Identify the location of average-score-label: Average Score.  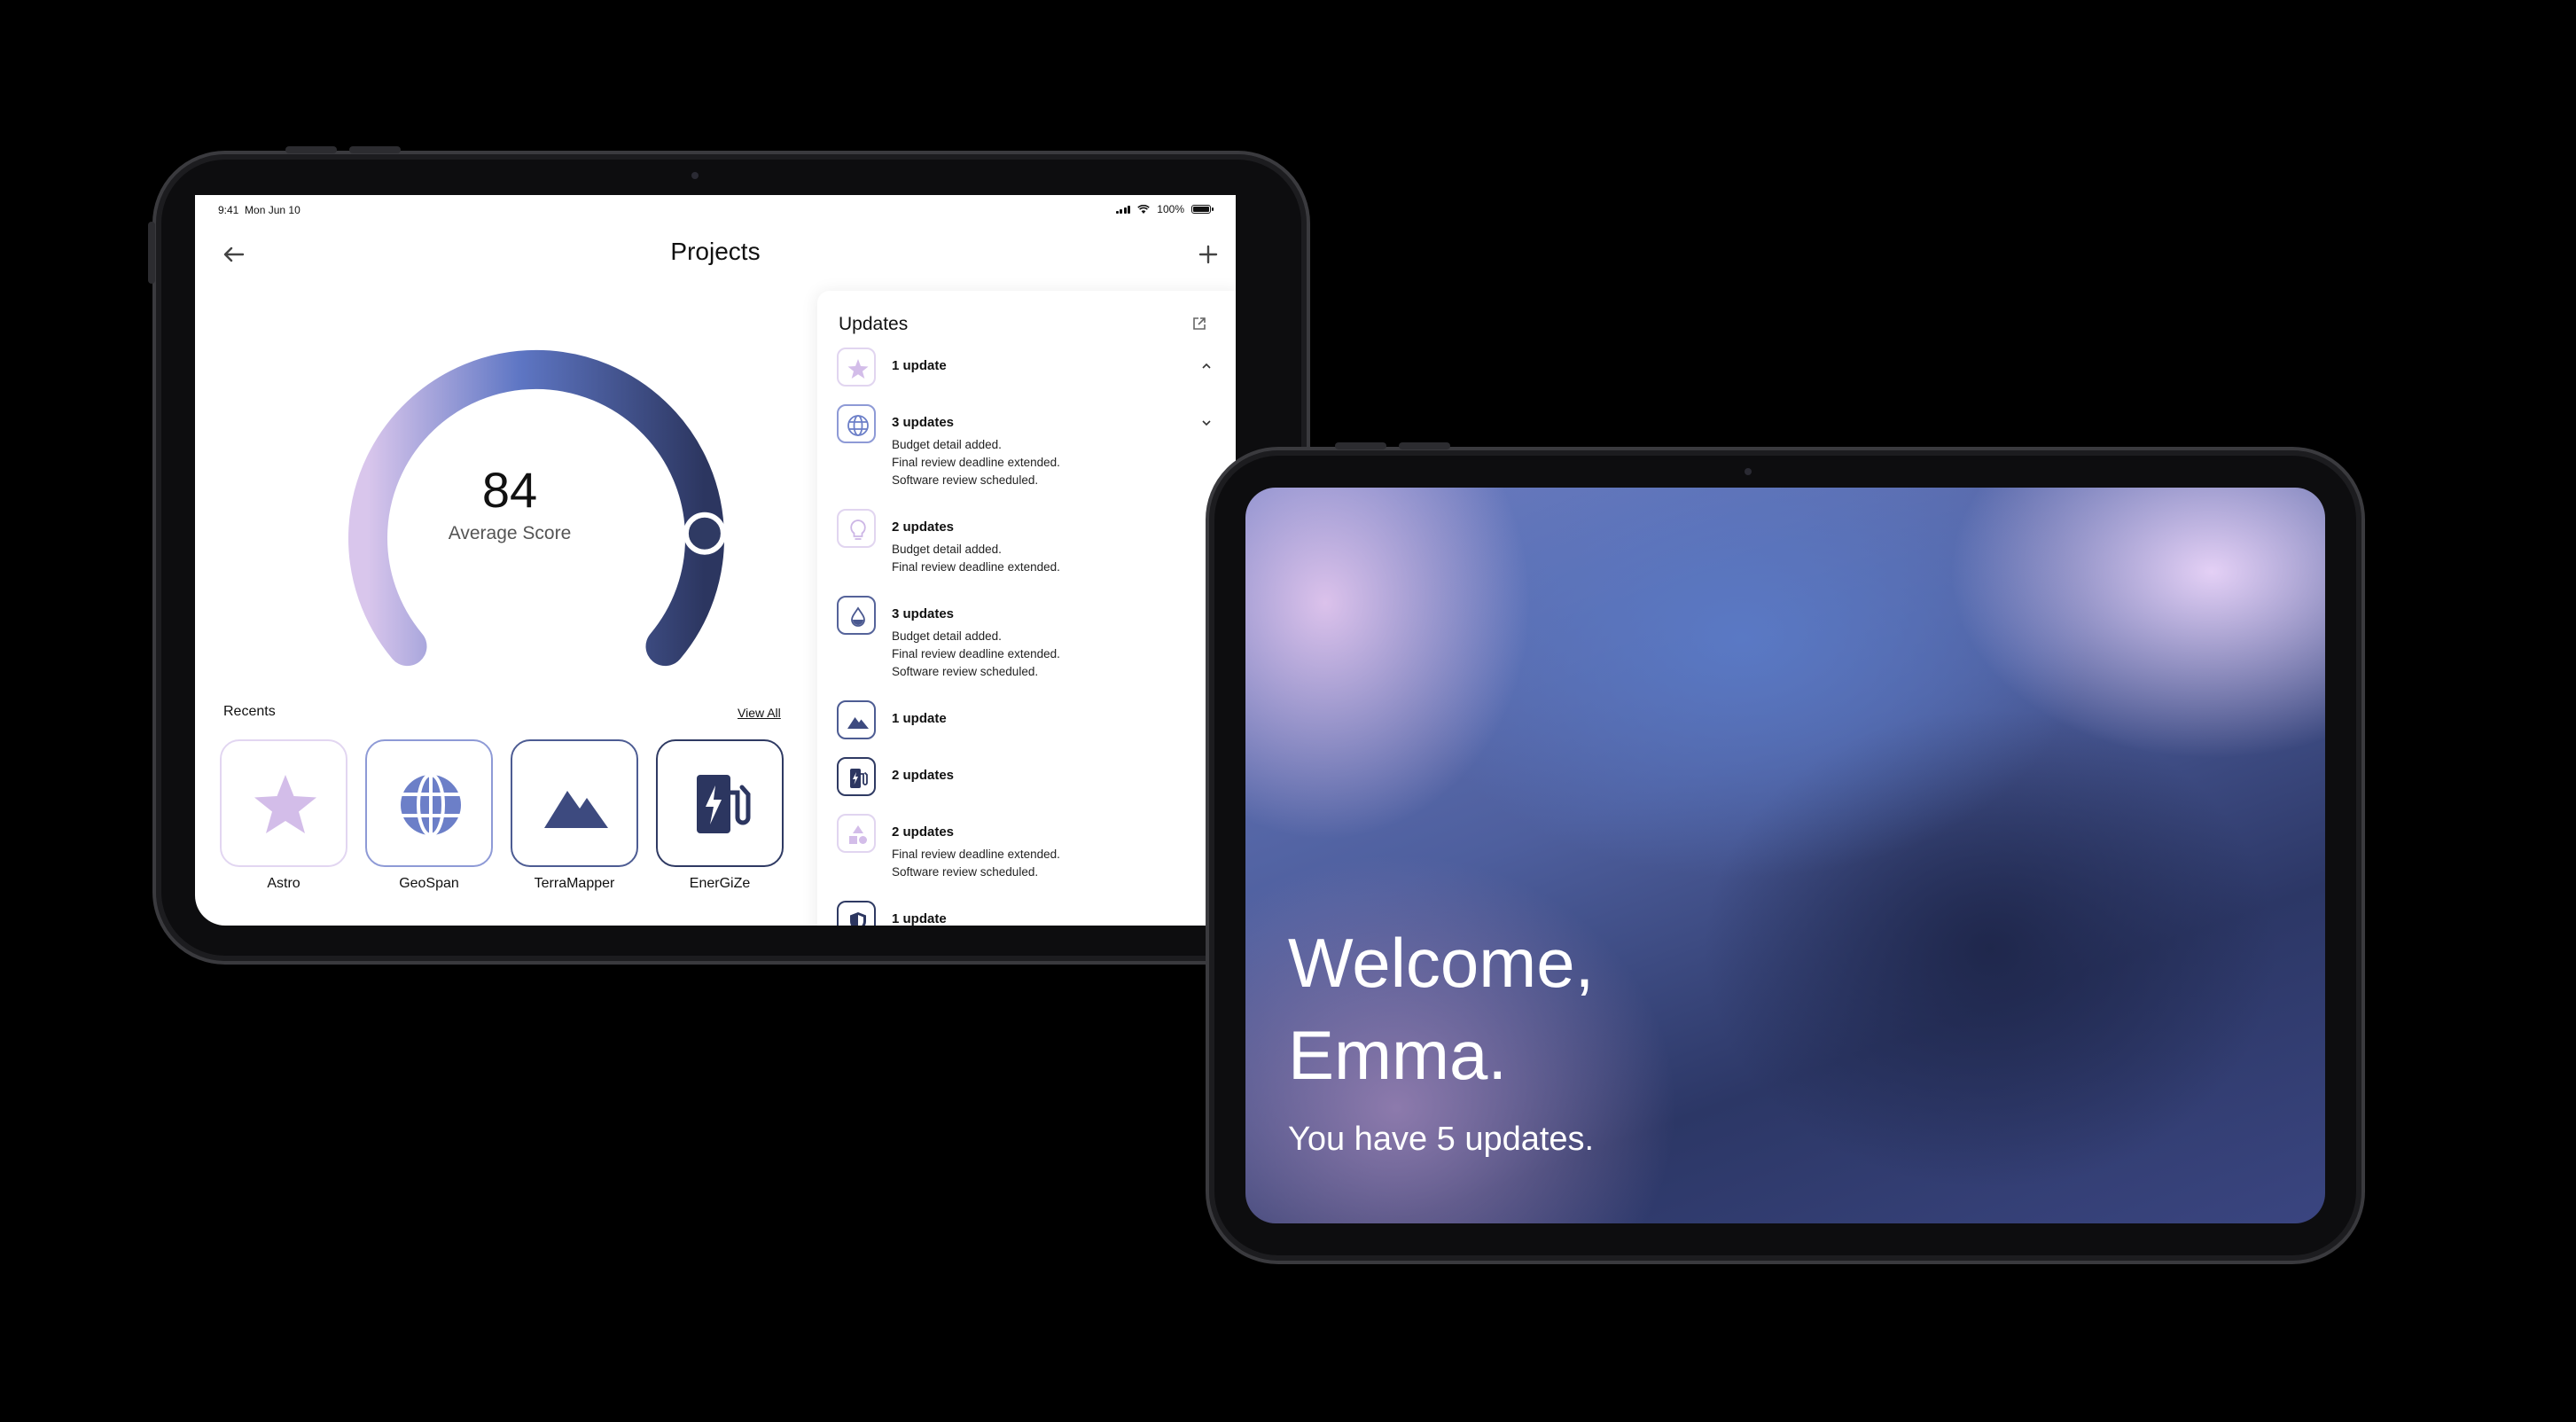
(510, 533).